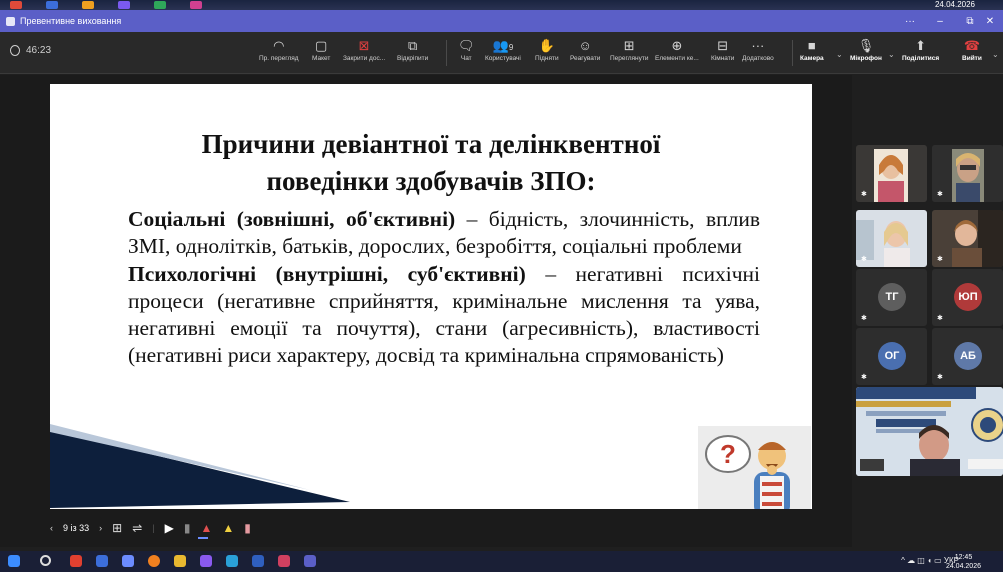 This screenshot has height=572, width=1003. I want to click on eye-icon: ◠, so click(279, 45).